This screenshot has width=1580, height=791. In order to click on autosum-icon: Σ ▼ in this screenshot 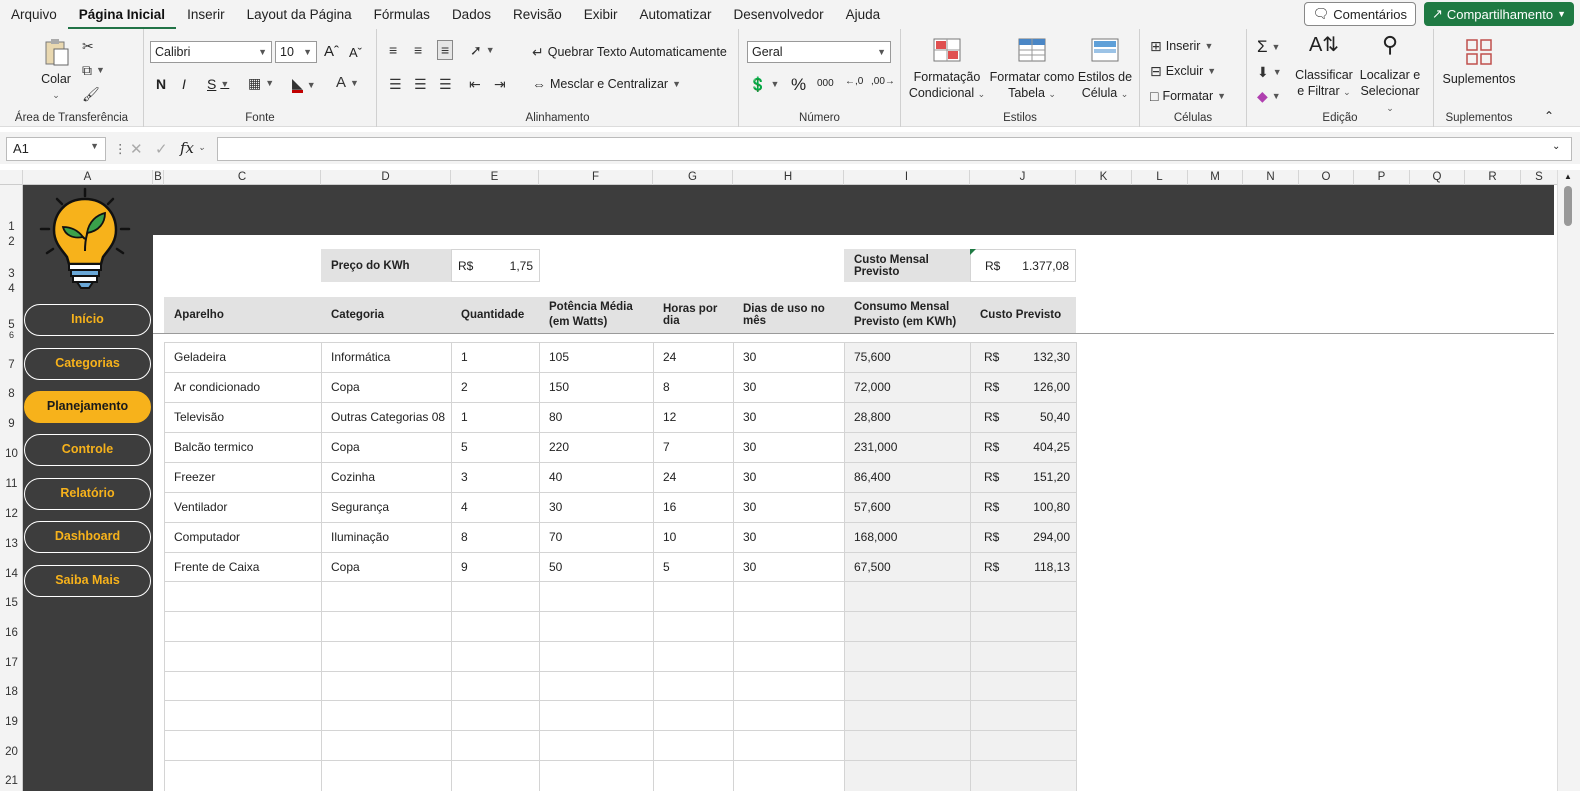, I will do `click(1268, 47)`.